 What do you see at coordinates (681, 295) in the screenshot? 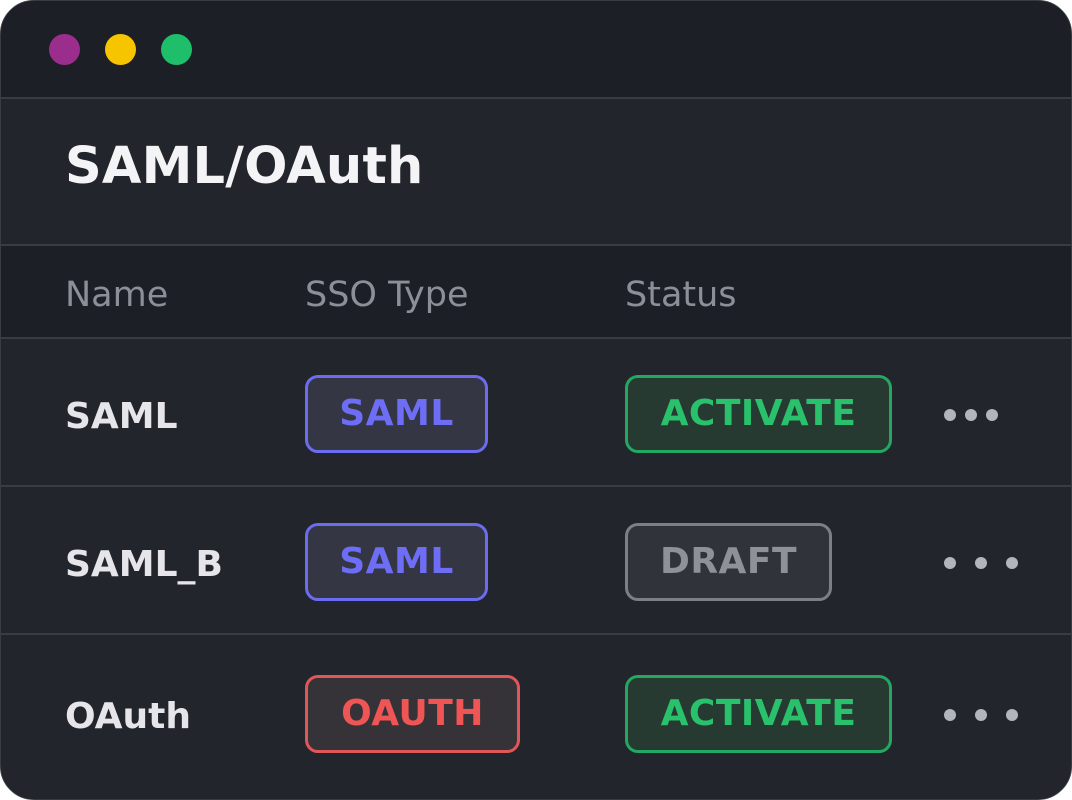
I see `column-header-status: Status` at bounding box center [681, 295].